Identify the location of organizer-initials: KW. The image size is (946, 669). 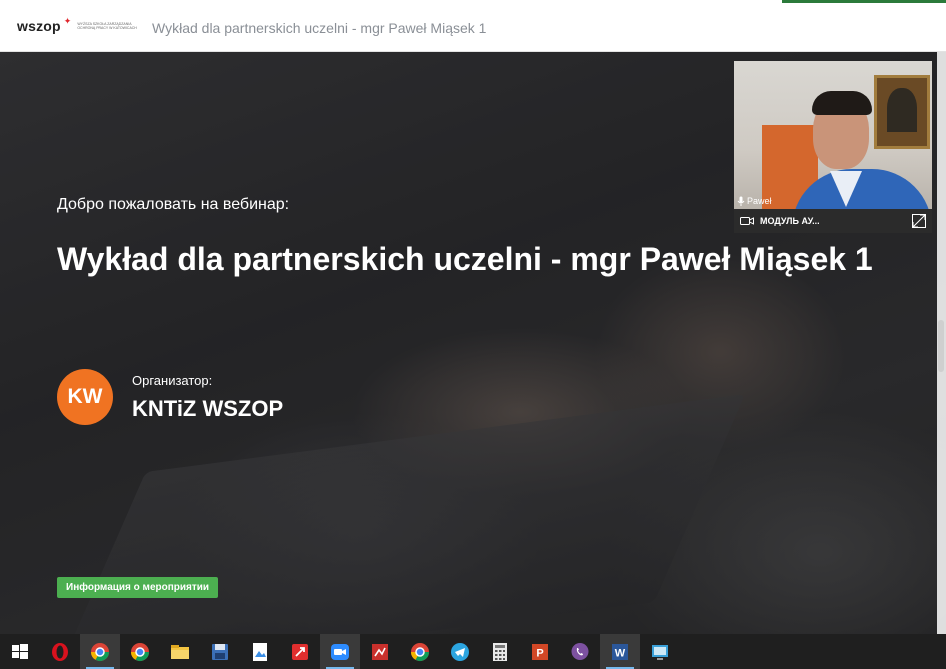
(85, 396).